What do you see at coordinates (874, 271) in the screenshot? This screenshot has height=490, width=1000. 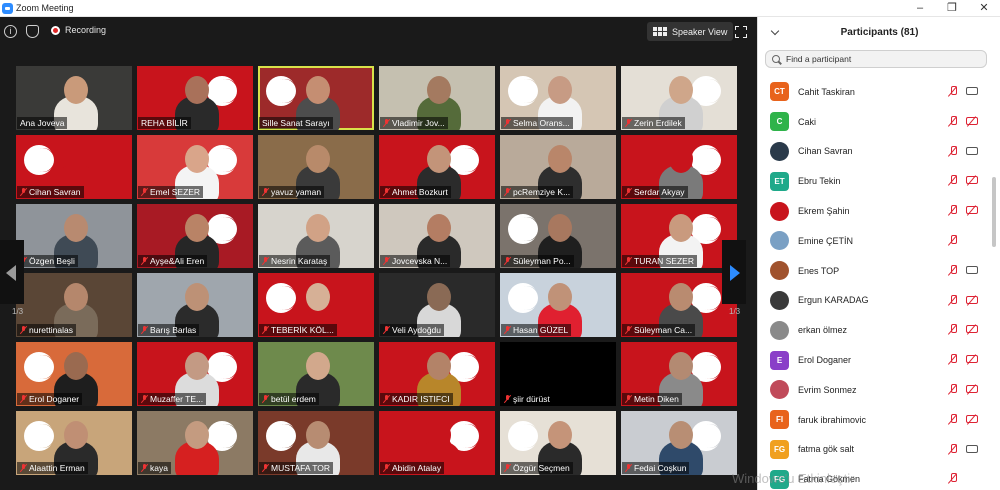 I see `participant-row: Enes TOP` at bounding box center [874, 271].